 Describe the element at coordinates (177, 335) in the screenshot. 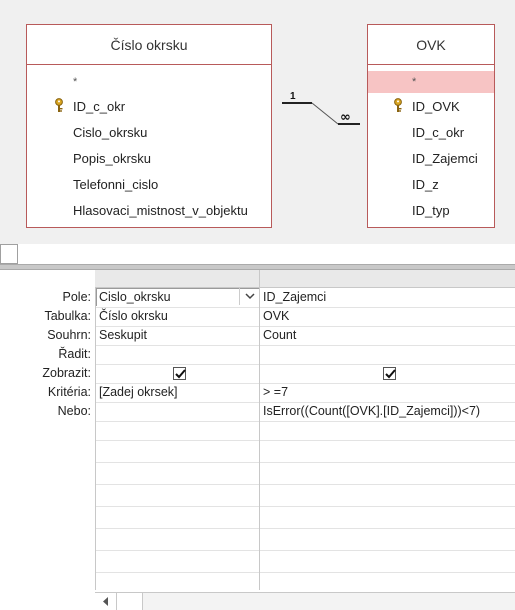

I see `total-cell: Seskupit` at that location.